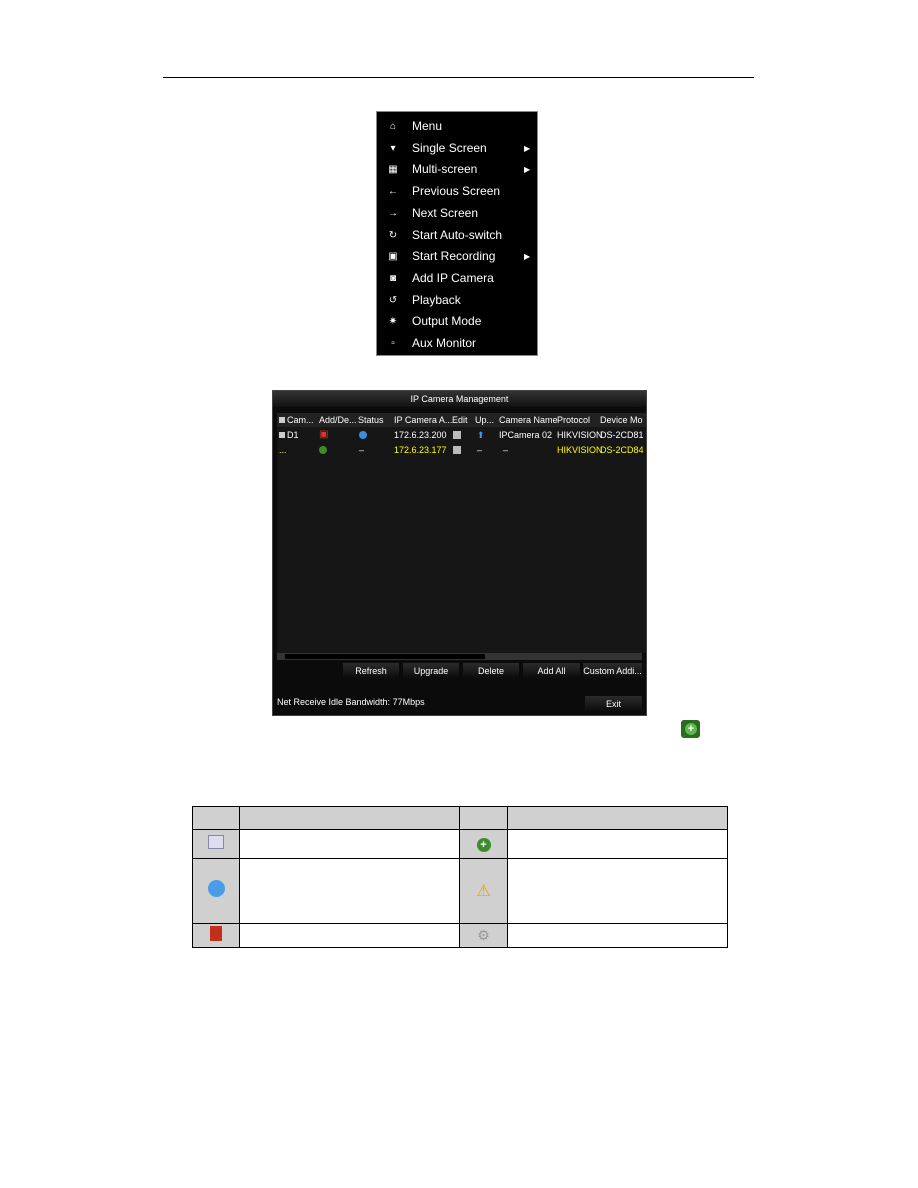 The height and width of the screenshot is (1188, 918). What do you see at coordinates (459, 399) in the screenshot?
I see `window-title: IP Camera Management` at bounding box center [459, 399].